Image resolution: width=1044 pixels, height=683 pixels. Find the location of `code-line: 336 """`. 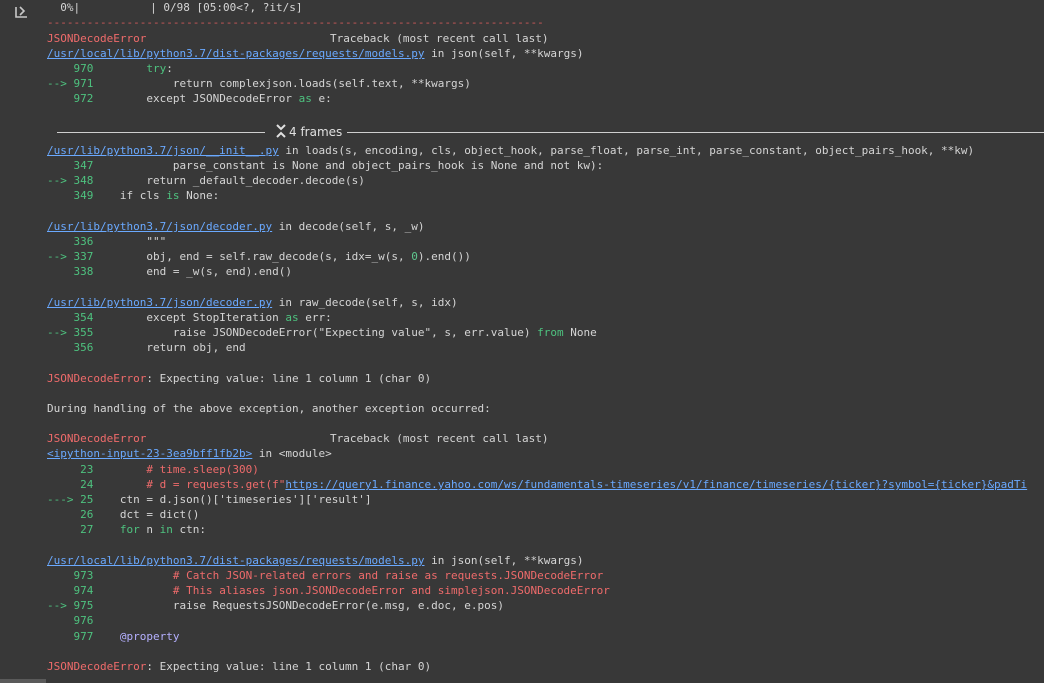

code-line: 336 """ is located at coordinates (106, 241).